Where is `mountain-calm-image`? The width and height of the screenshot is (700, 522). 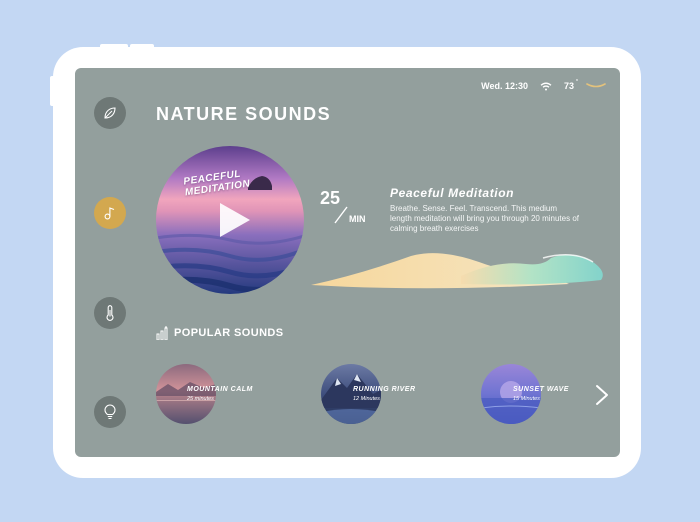
mountain-calm-image is located at coordinates (186, 394).